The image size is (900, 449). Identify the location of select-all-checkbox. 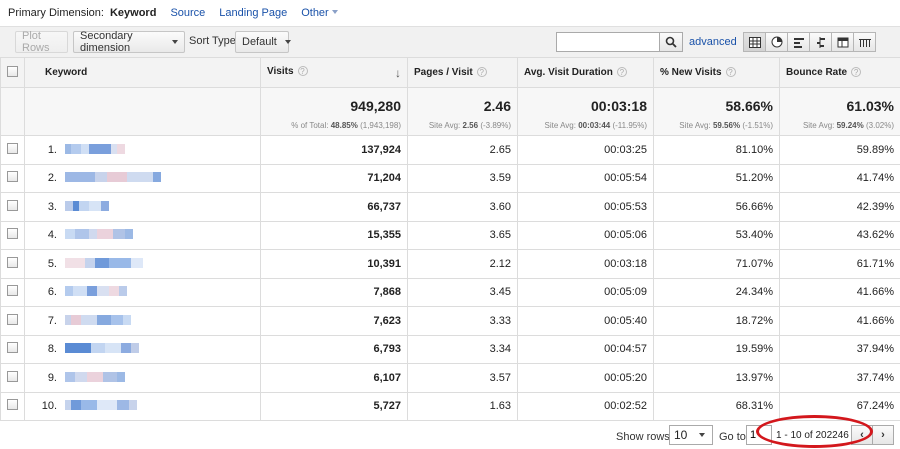
(12, 71).